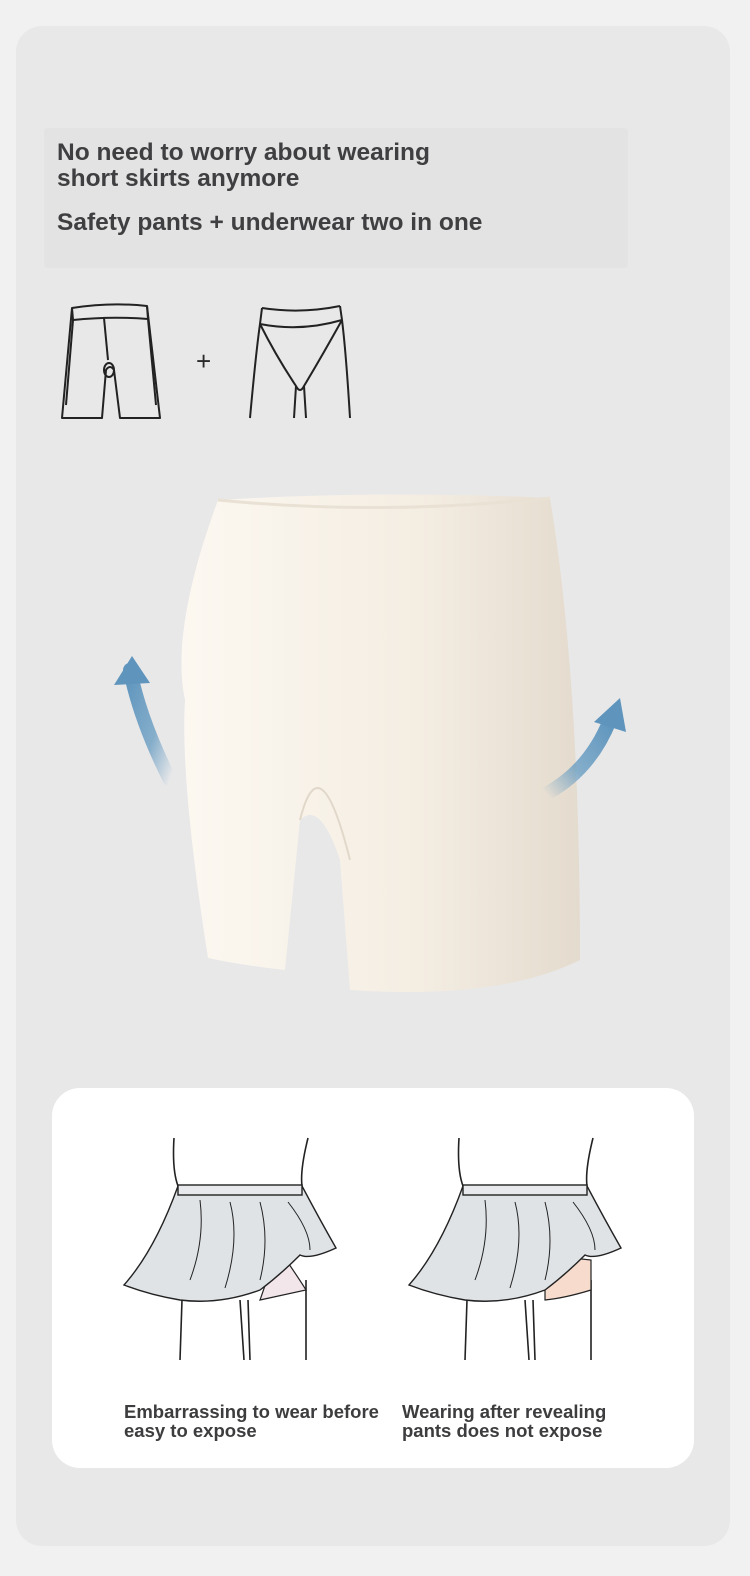  What do you see at coordinates (301, 366) in the screenshot?
I see `briefs-icon` at bounding box center [301, 366].